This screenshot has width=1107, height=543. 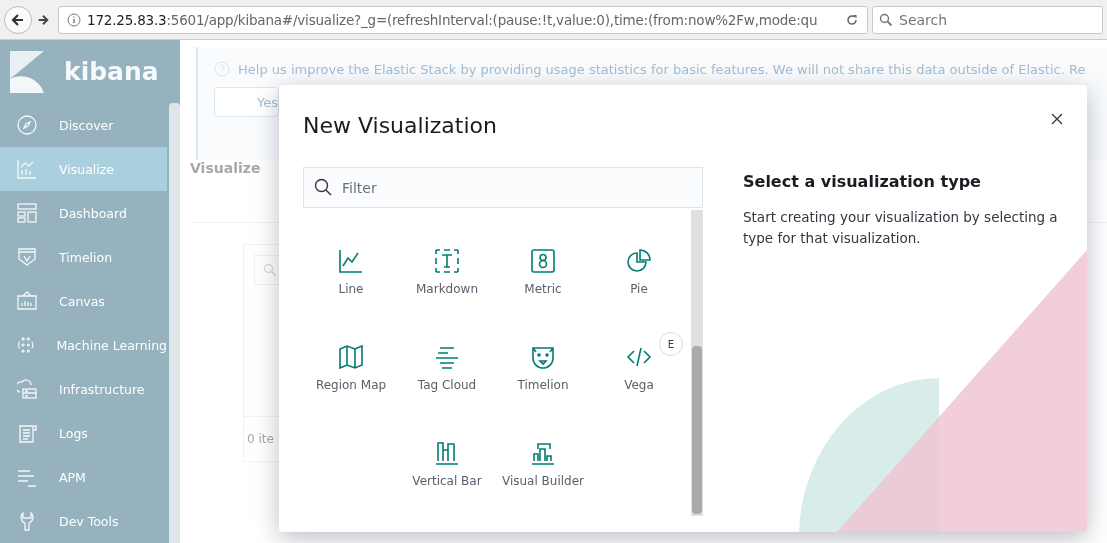 What do you see at coordinates (447, 380) in the screenshot?
I see `visualization-type: Tag Cloud` at bounding box center [447, 380].